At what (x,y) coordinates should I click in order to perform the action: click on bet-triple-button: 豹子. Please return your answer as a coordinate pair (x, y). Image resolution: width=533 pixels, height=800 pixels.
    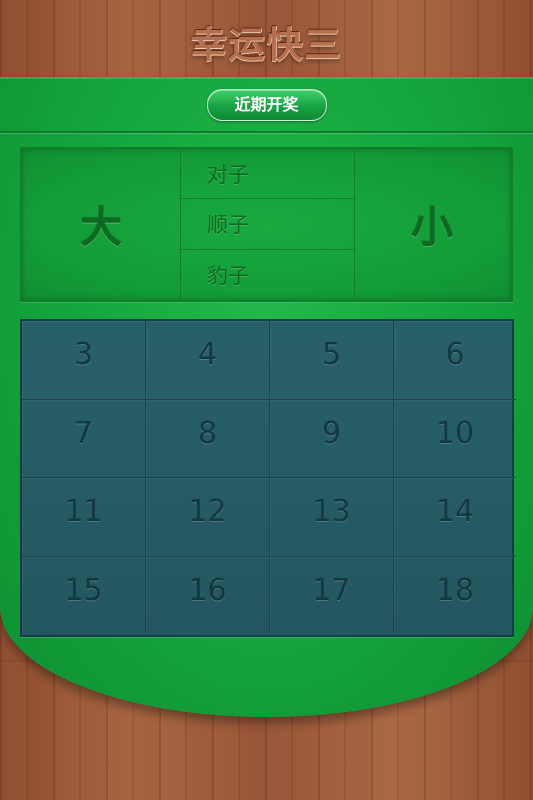
    Looking at the image, I should click on (267, 275).